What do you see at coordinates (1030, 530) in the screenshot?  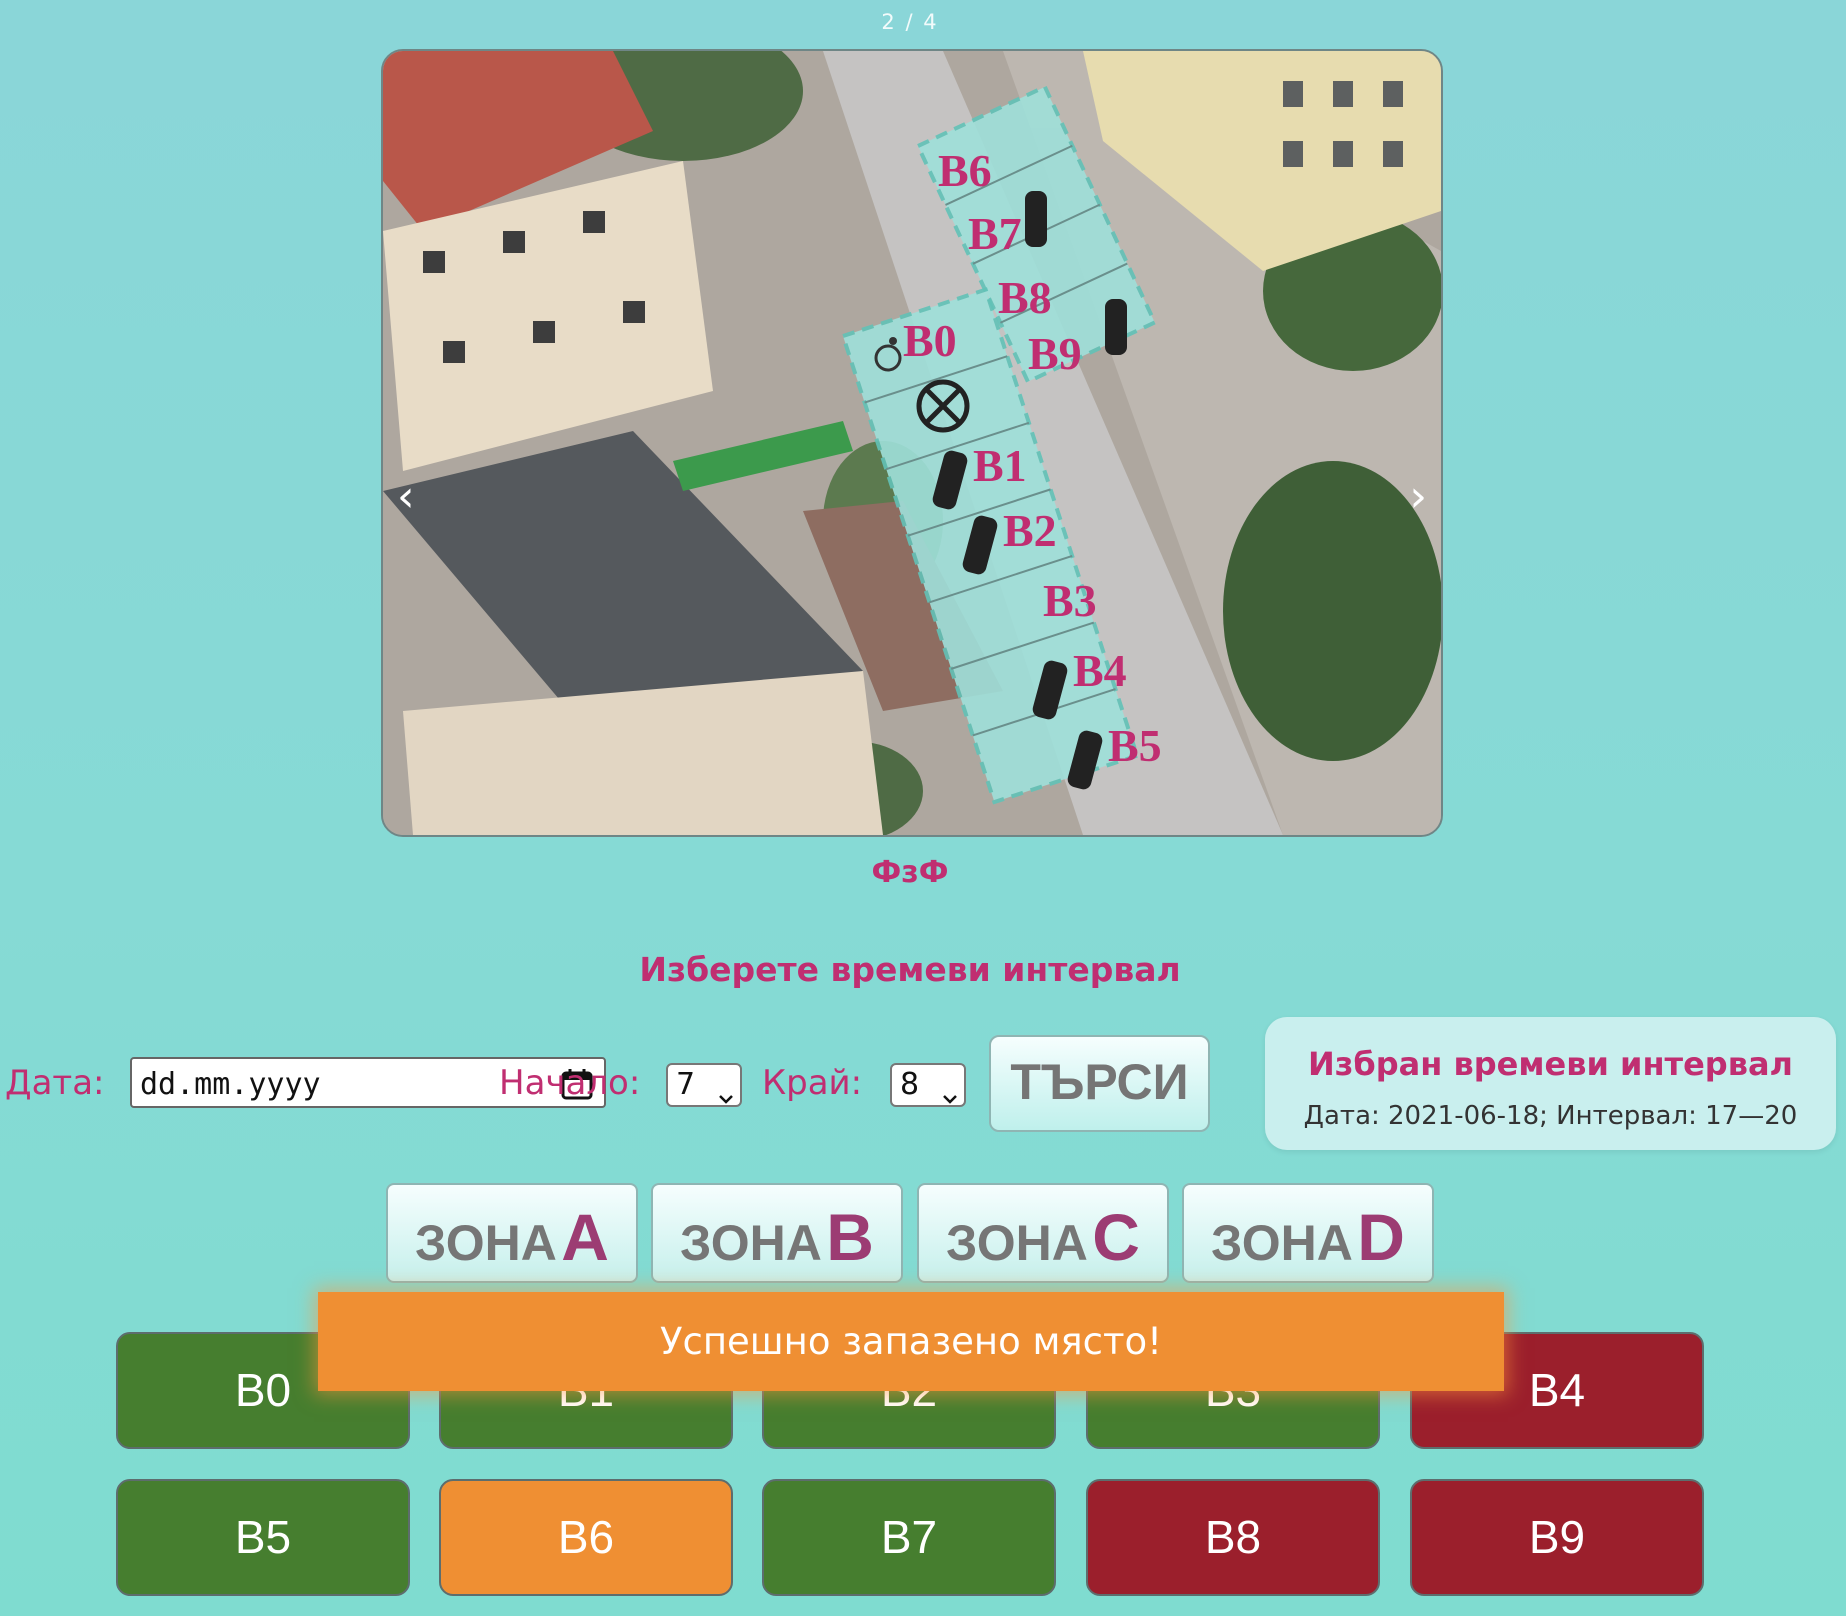 I see `map-label-b2: B2` at bounding box center [1030, 530].